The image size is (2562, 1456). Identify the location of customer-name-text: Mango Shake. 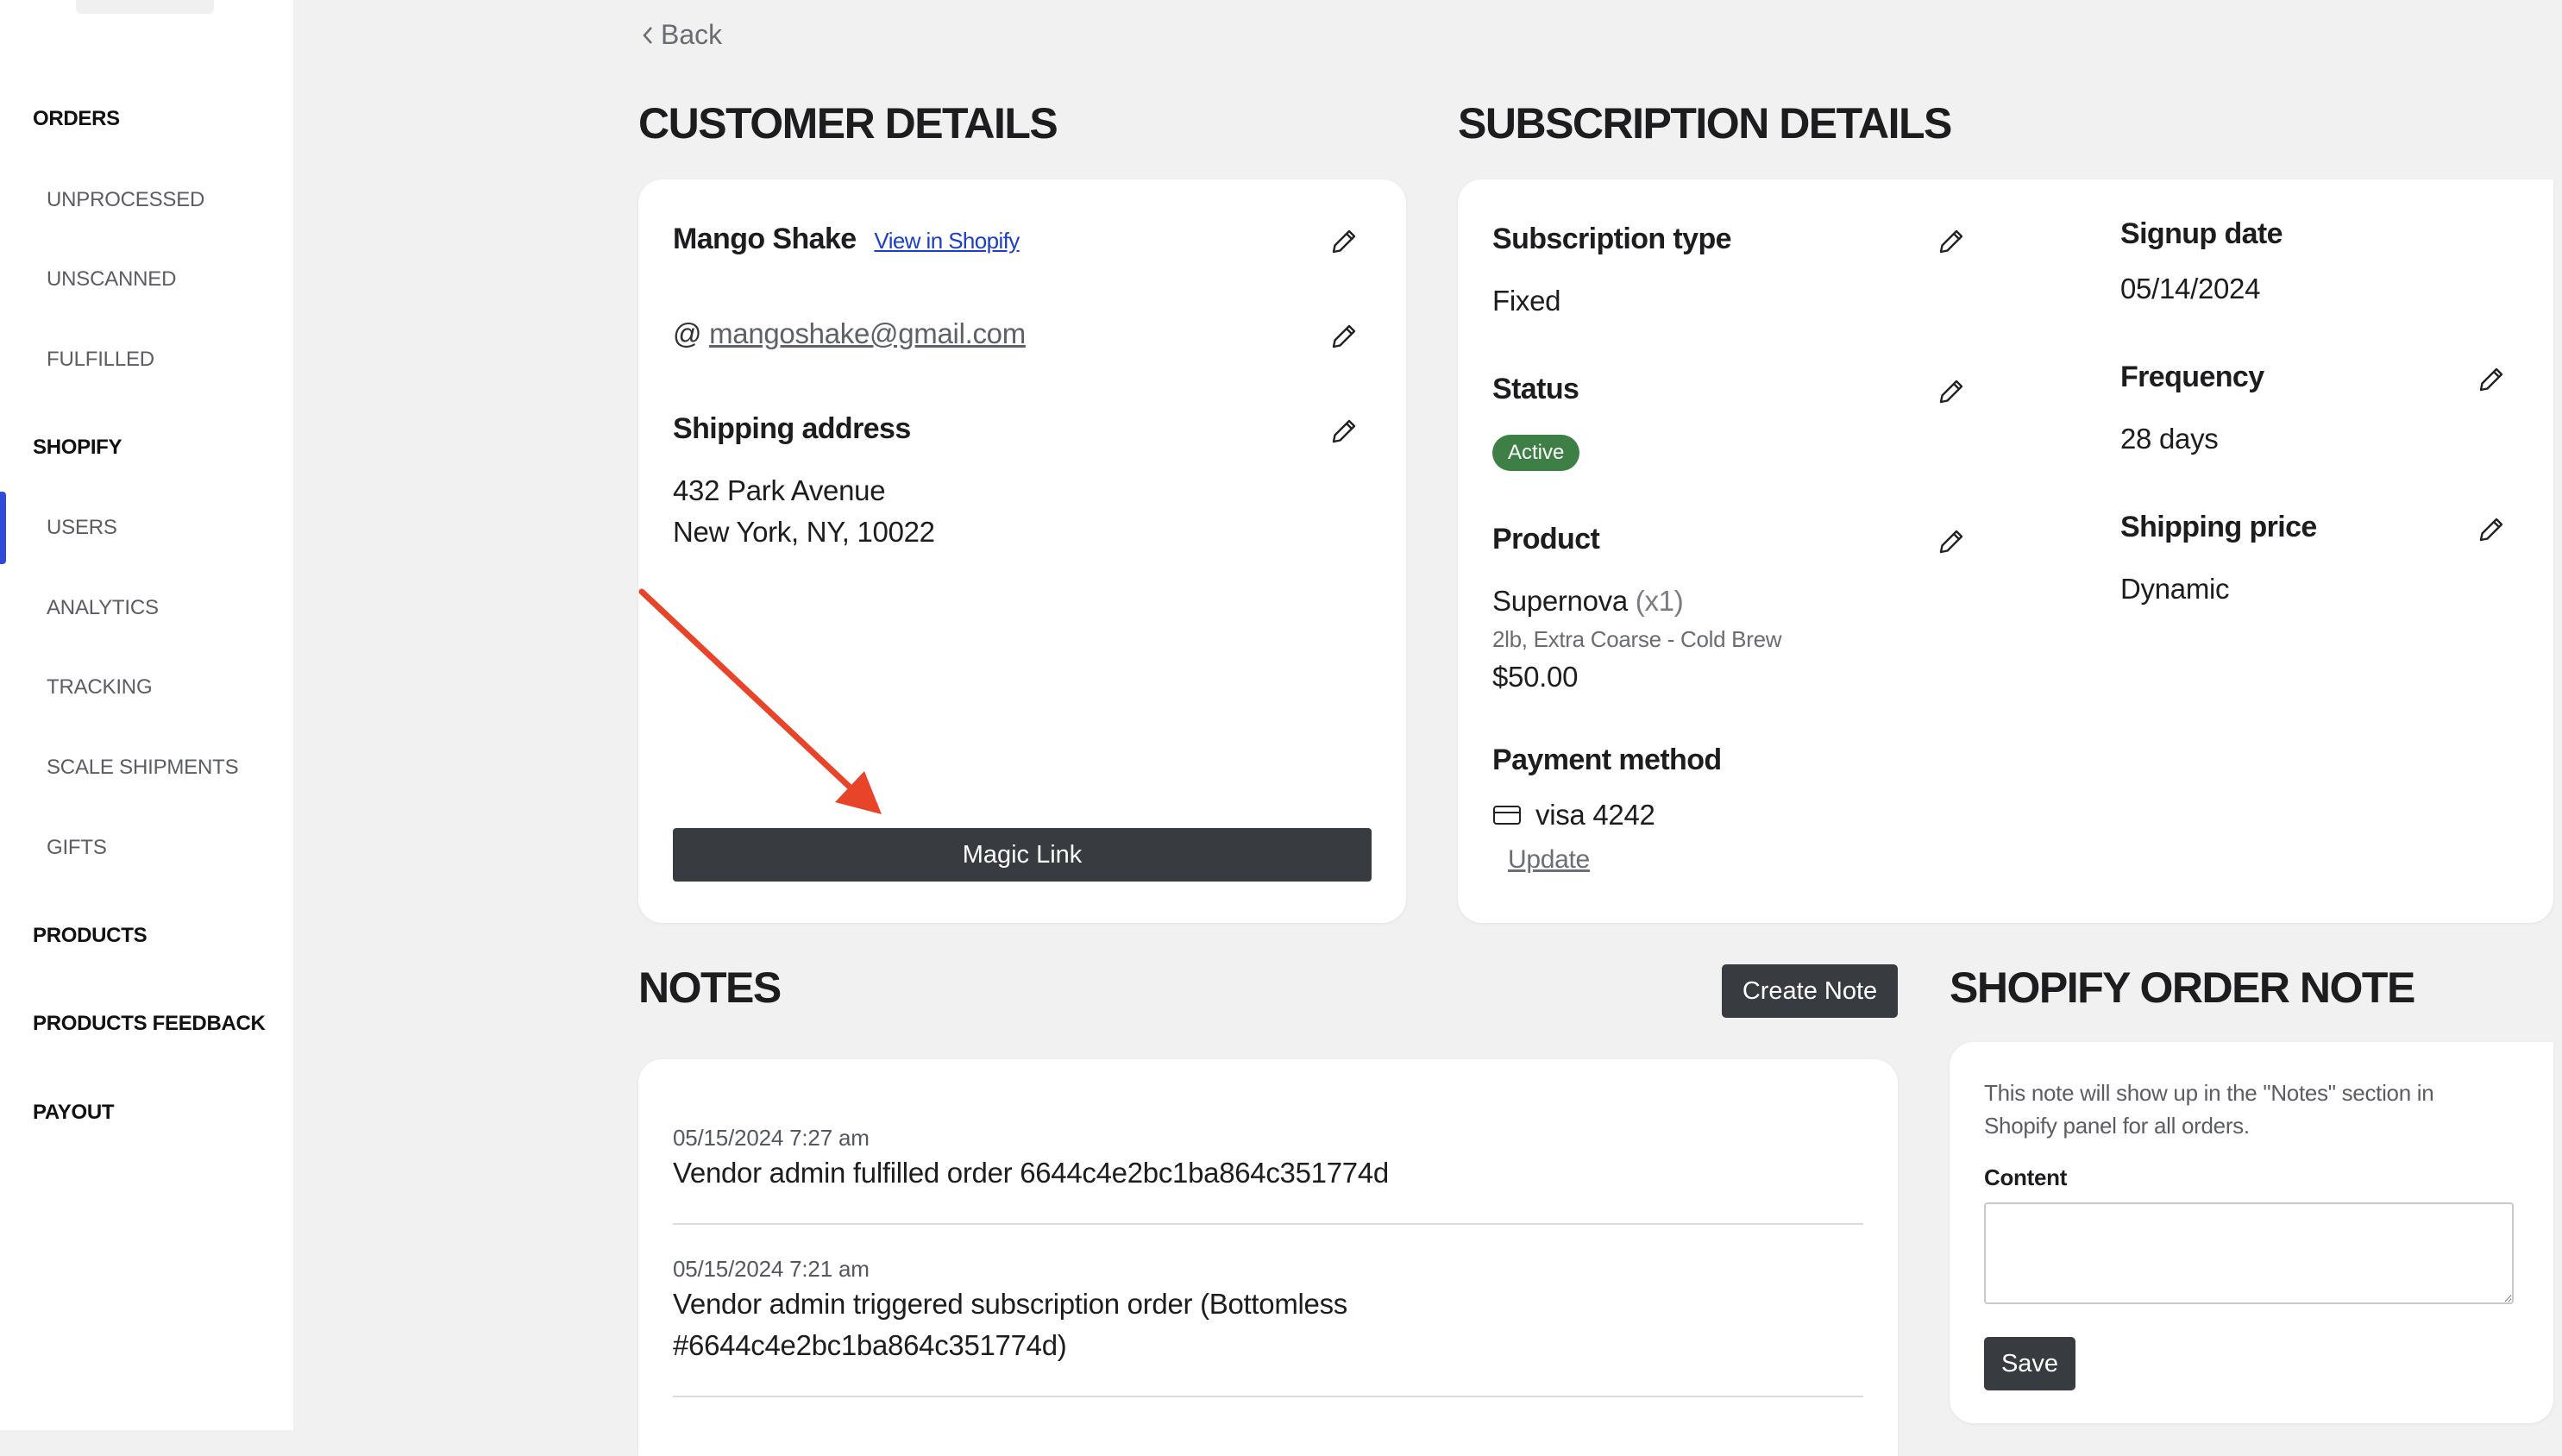
(765, 239).